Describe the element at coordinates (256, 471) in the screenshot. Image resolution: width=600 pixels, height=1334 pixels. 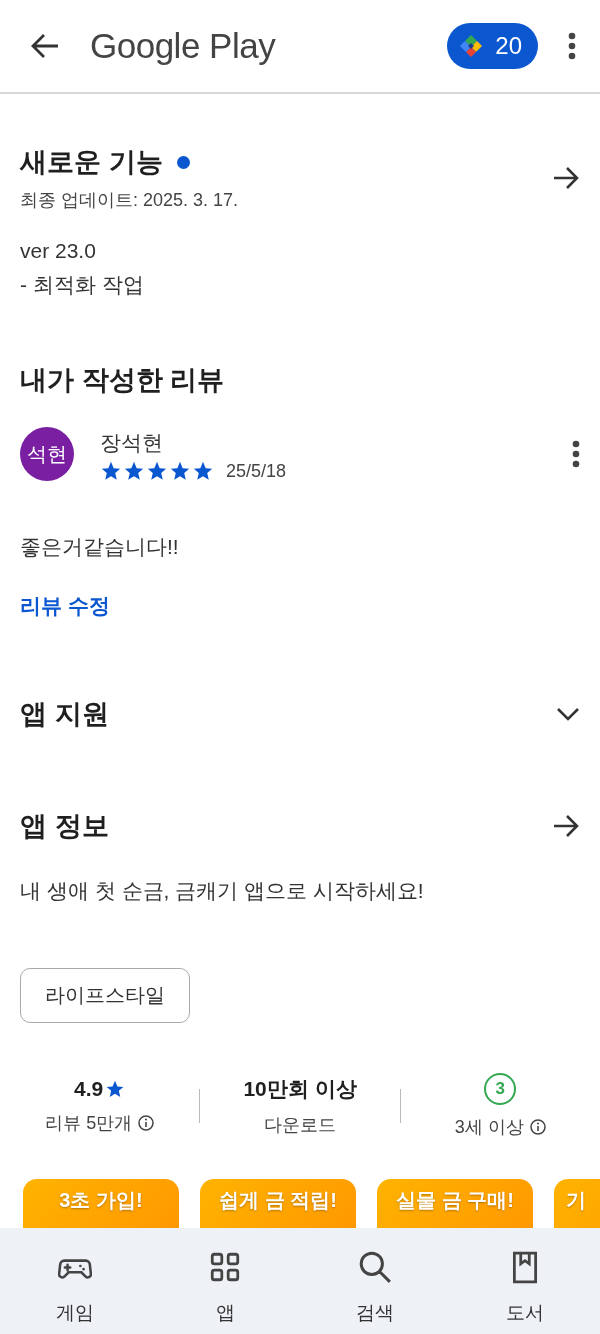
I see `review-date: 25/5/18` at that location.